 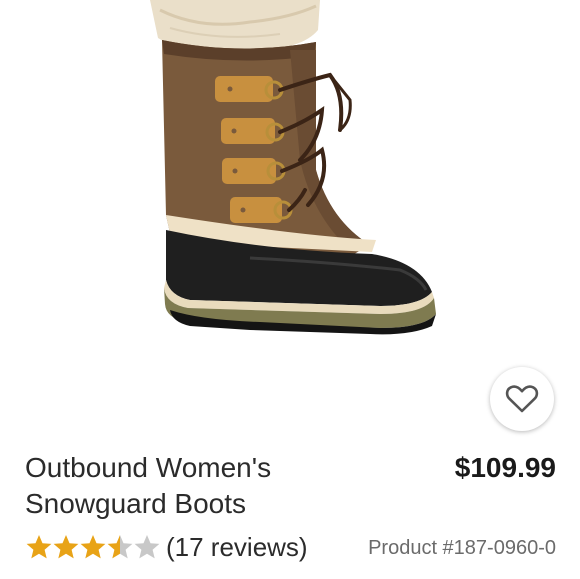 What do you see at coordinates (148, 467) in the screenshot?
I see `product-title-line-1: Outbound Women's` at bounding box center [148, 467].